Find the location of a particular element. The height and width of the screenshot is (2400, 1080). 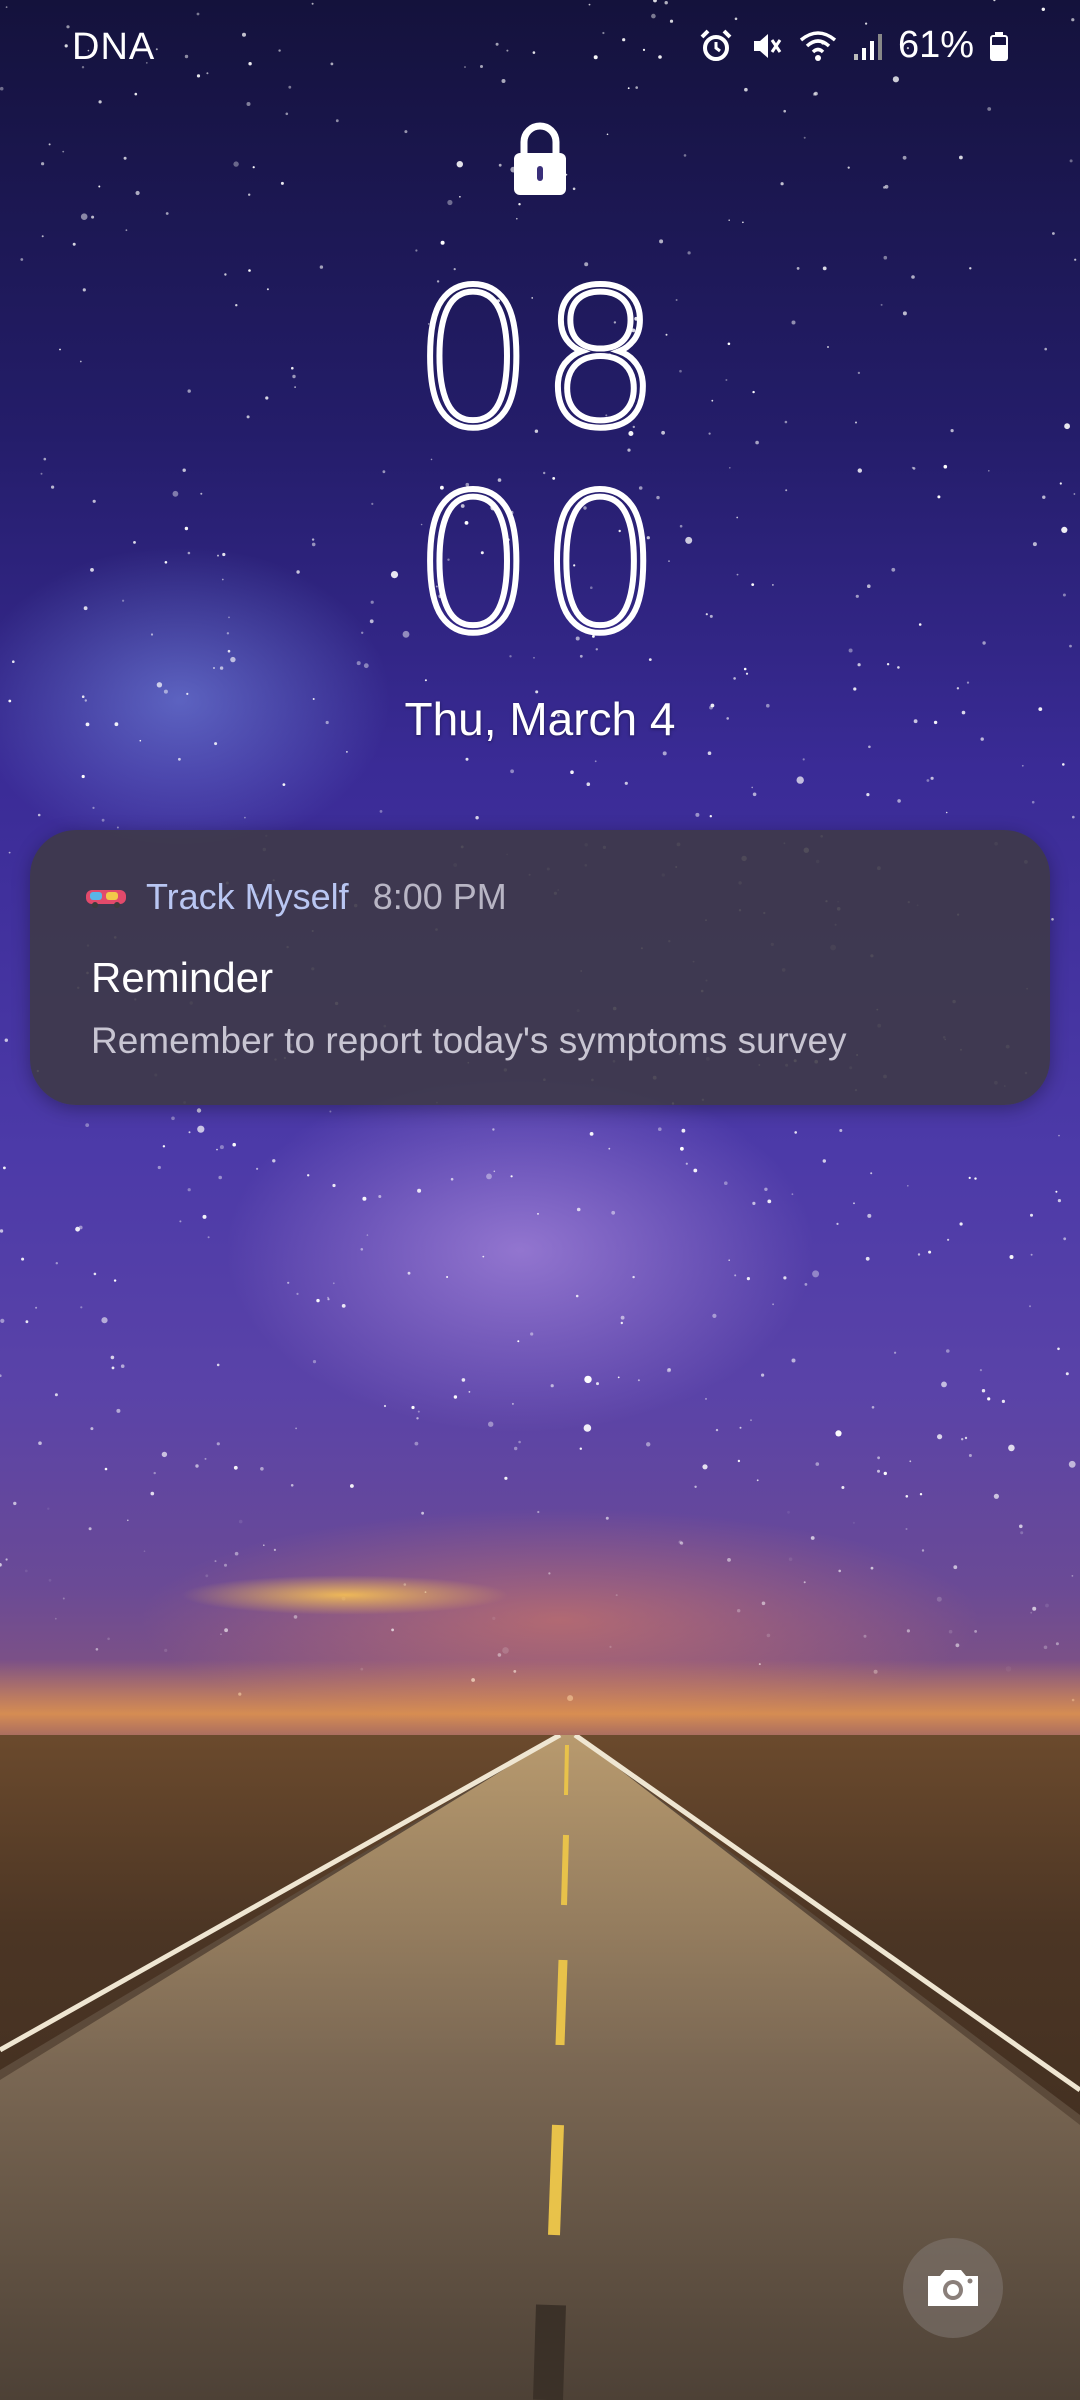

wallpaper-cloud is located at coordinates (345, 1595).